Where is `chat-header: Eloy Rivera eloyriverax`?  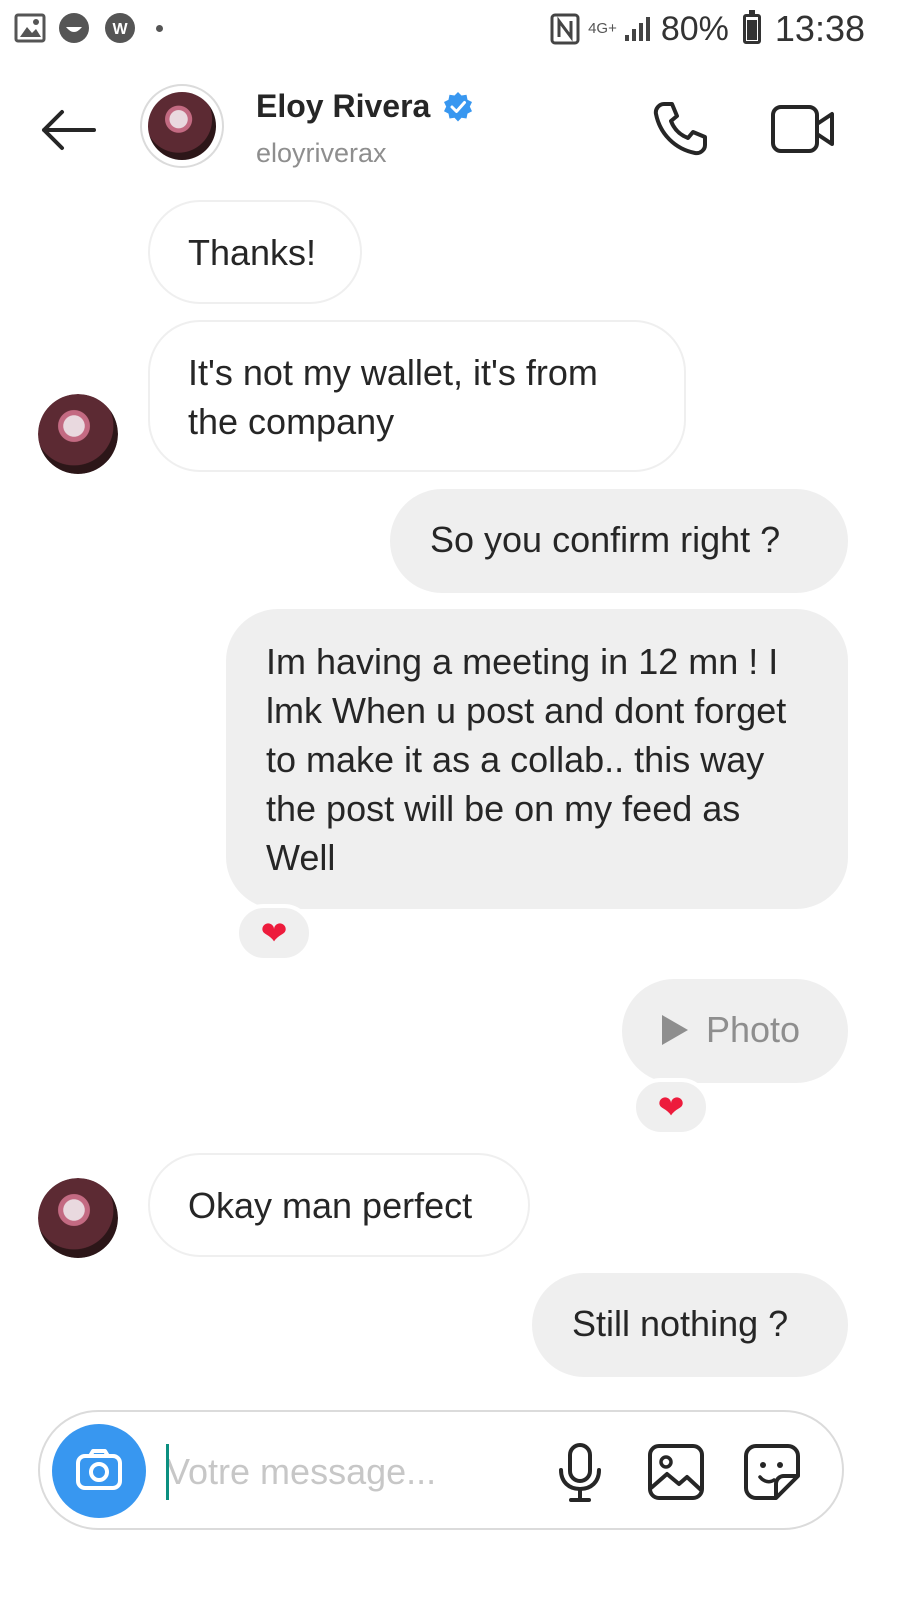
chat-header: Eloy Rivera eloyriverax is located at coordinates (449, 127).